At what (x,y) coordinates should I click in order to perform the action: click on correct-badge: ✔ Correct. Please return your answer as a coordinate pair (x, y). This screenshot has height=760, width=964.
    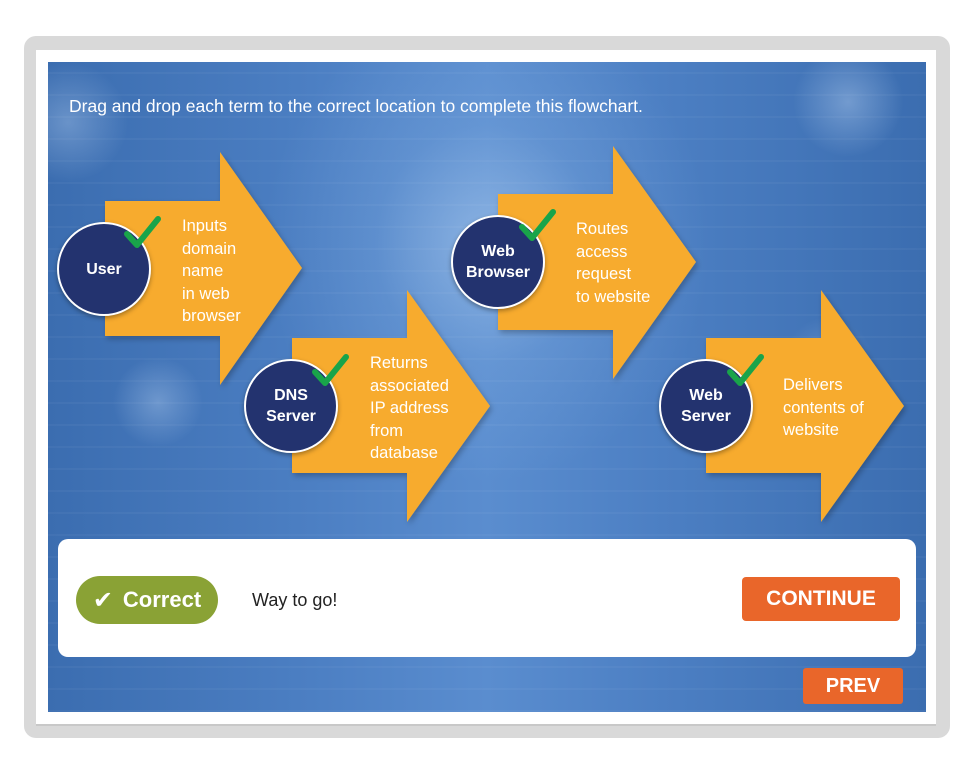
    Looking at the image, I should click on (147, 600).